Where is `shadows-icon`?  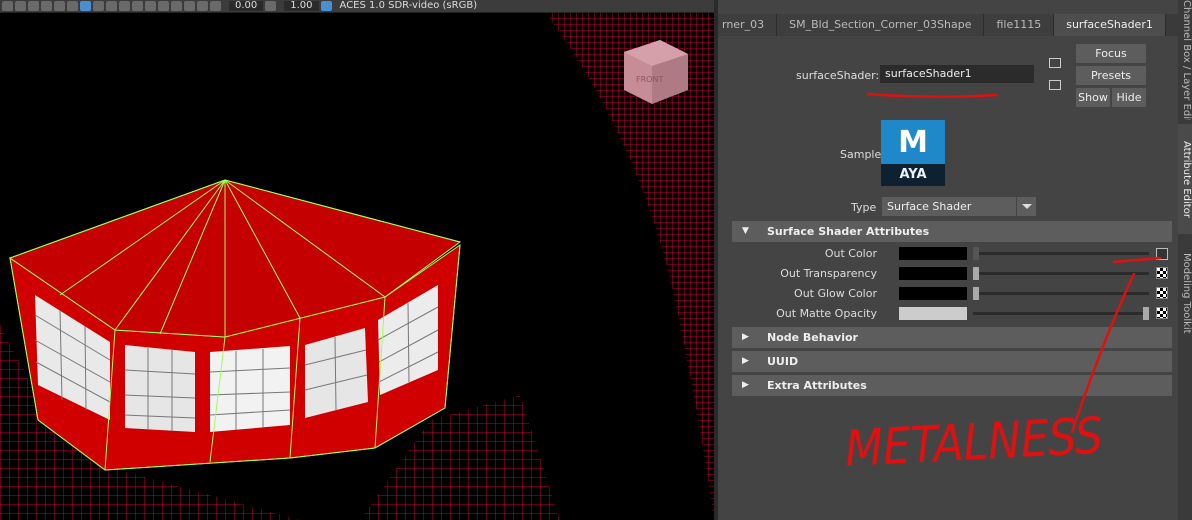
shadows-icon is located at coordinates (72, 6).